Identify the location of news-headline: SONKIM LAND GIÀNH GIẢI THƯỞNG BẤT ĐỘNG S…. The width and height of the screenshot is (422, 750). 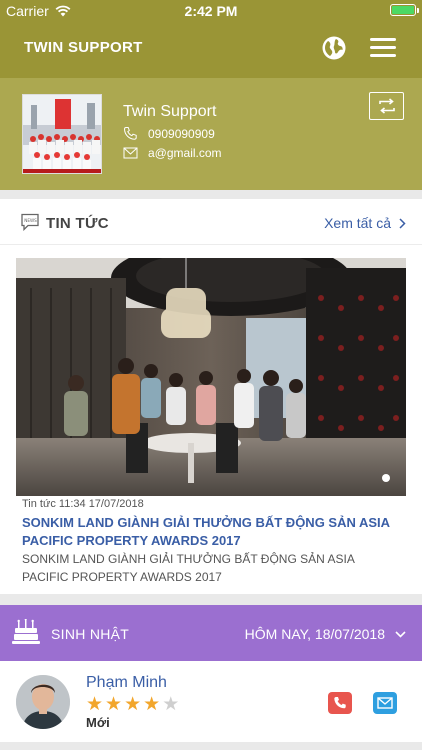
(212, 532).